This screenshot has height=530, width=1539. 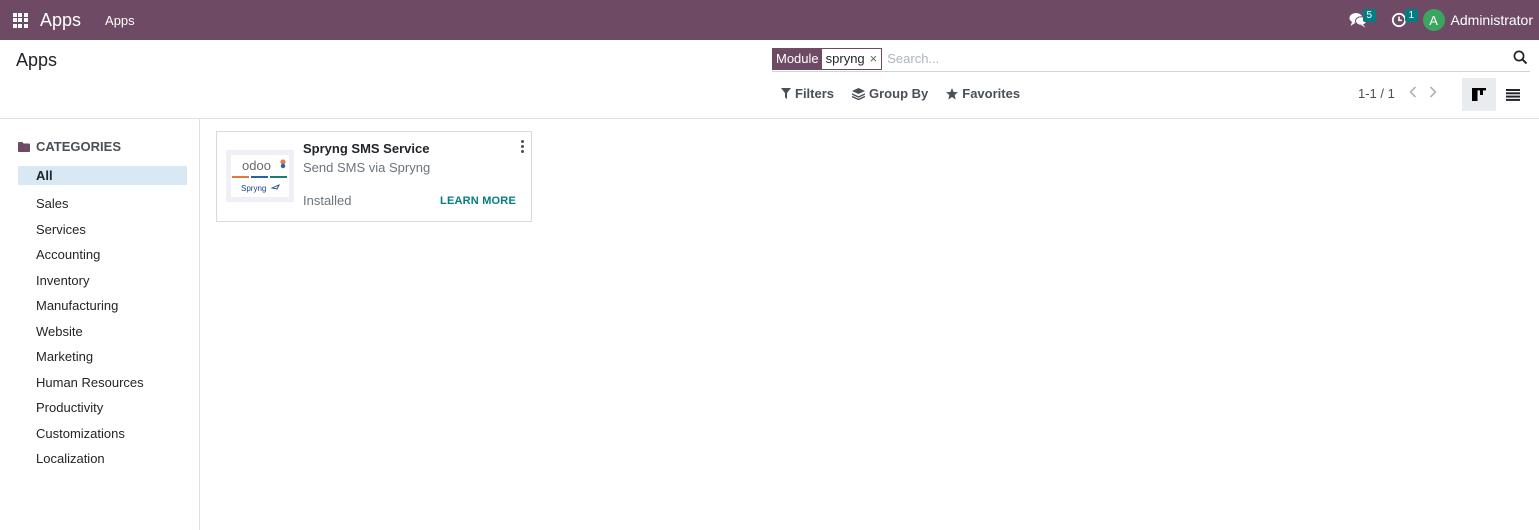 What do you see at coordinates (797, 58) in the screenshot?
I see `facet-label: Module` at bounding box center [797, 58].